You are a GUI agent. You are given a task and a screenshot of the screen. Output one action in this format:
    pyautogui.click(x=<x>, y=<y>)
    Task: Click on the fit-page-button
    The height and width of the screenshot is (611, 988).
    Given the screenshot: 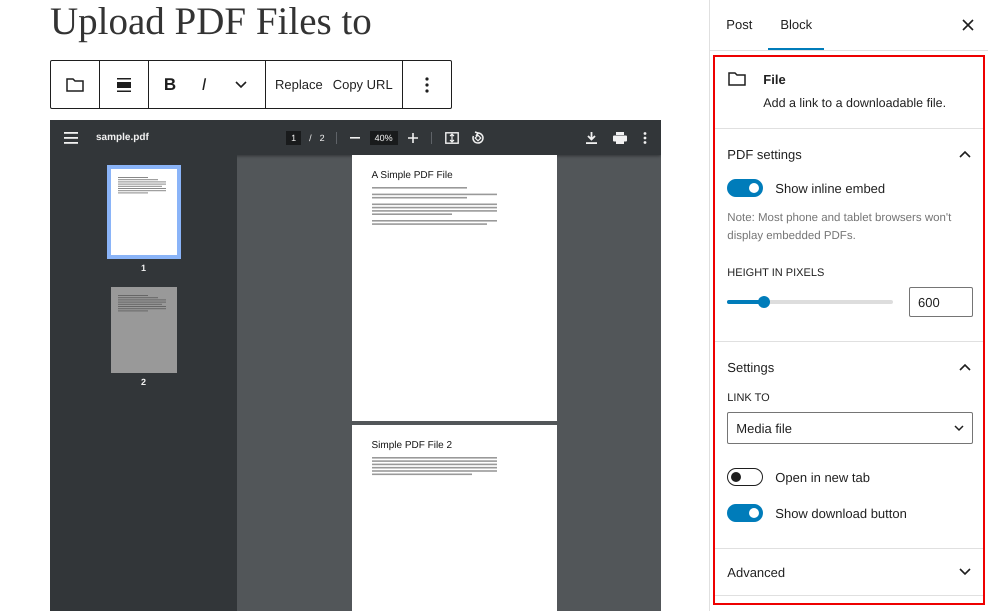 What is the action you would take?
    pyautogui.click(x=451, y=138)
    